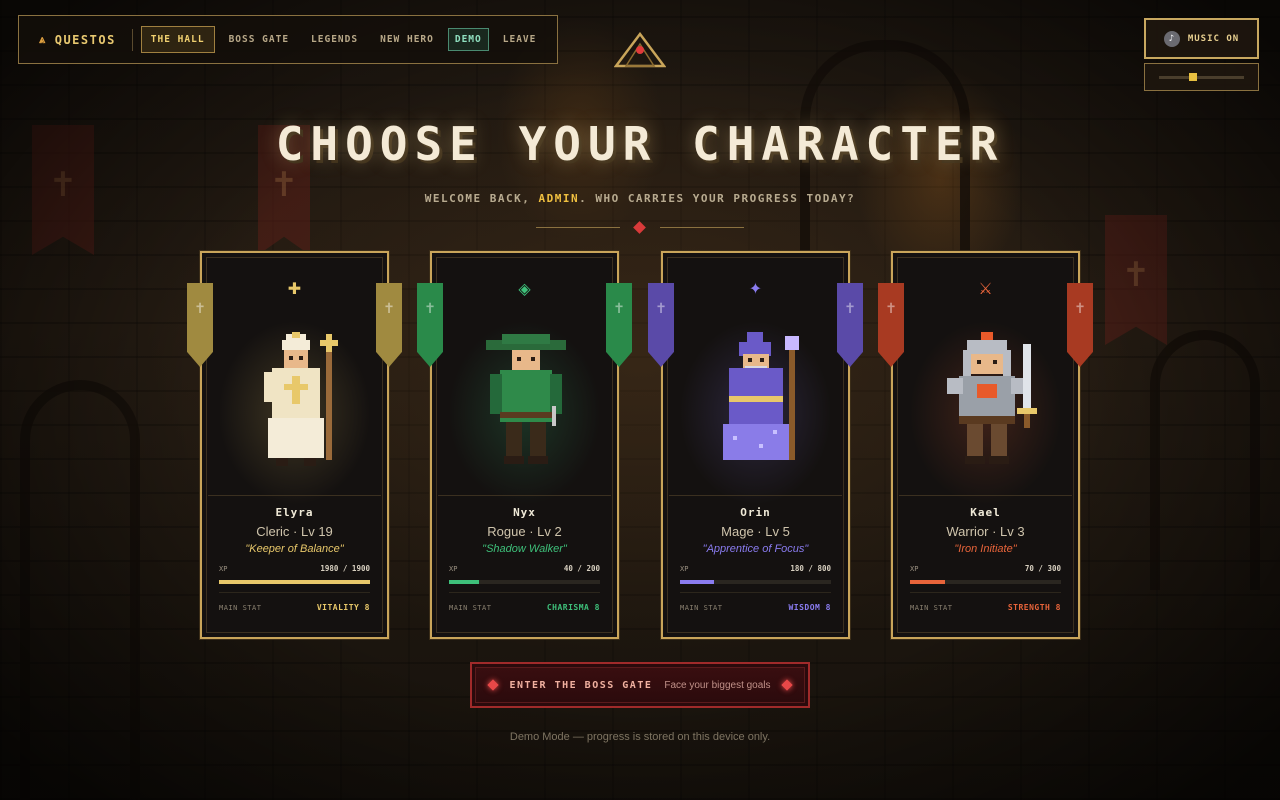 The image size is (1280, 800). What do you see at coordinates (524, 512) in the screenshot?
I see `hero-name: Nyx` at bounding box center [524, 512].